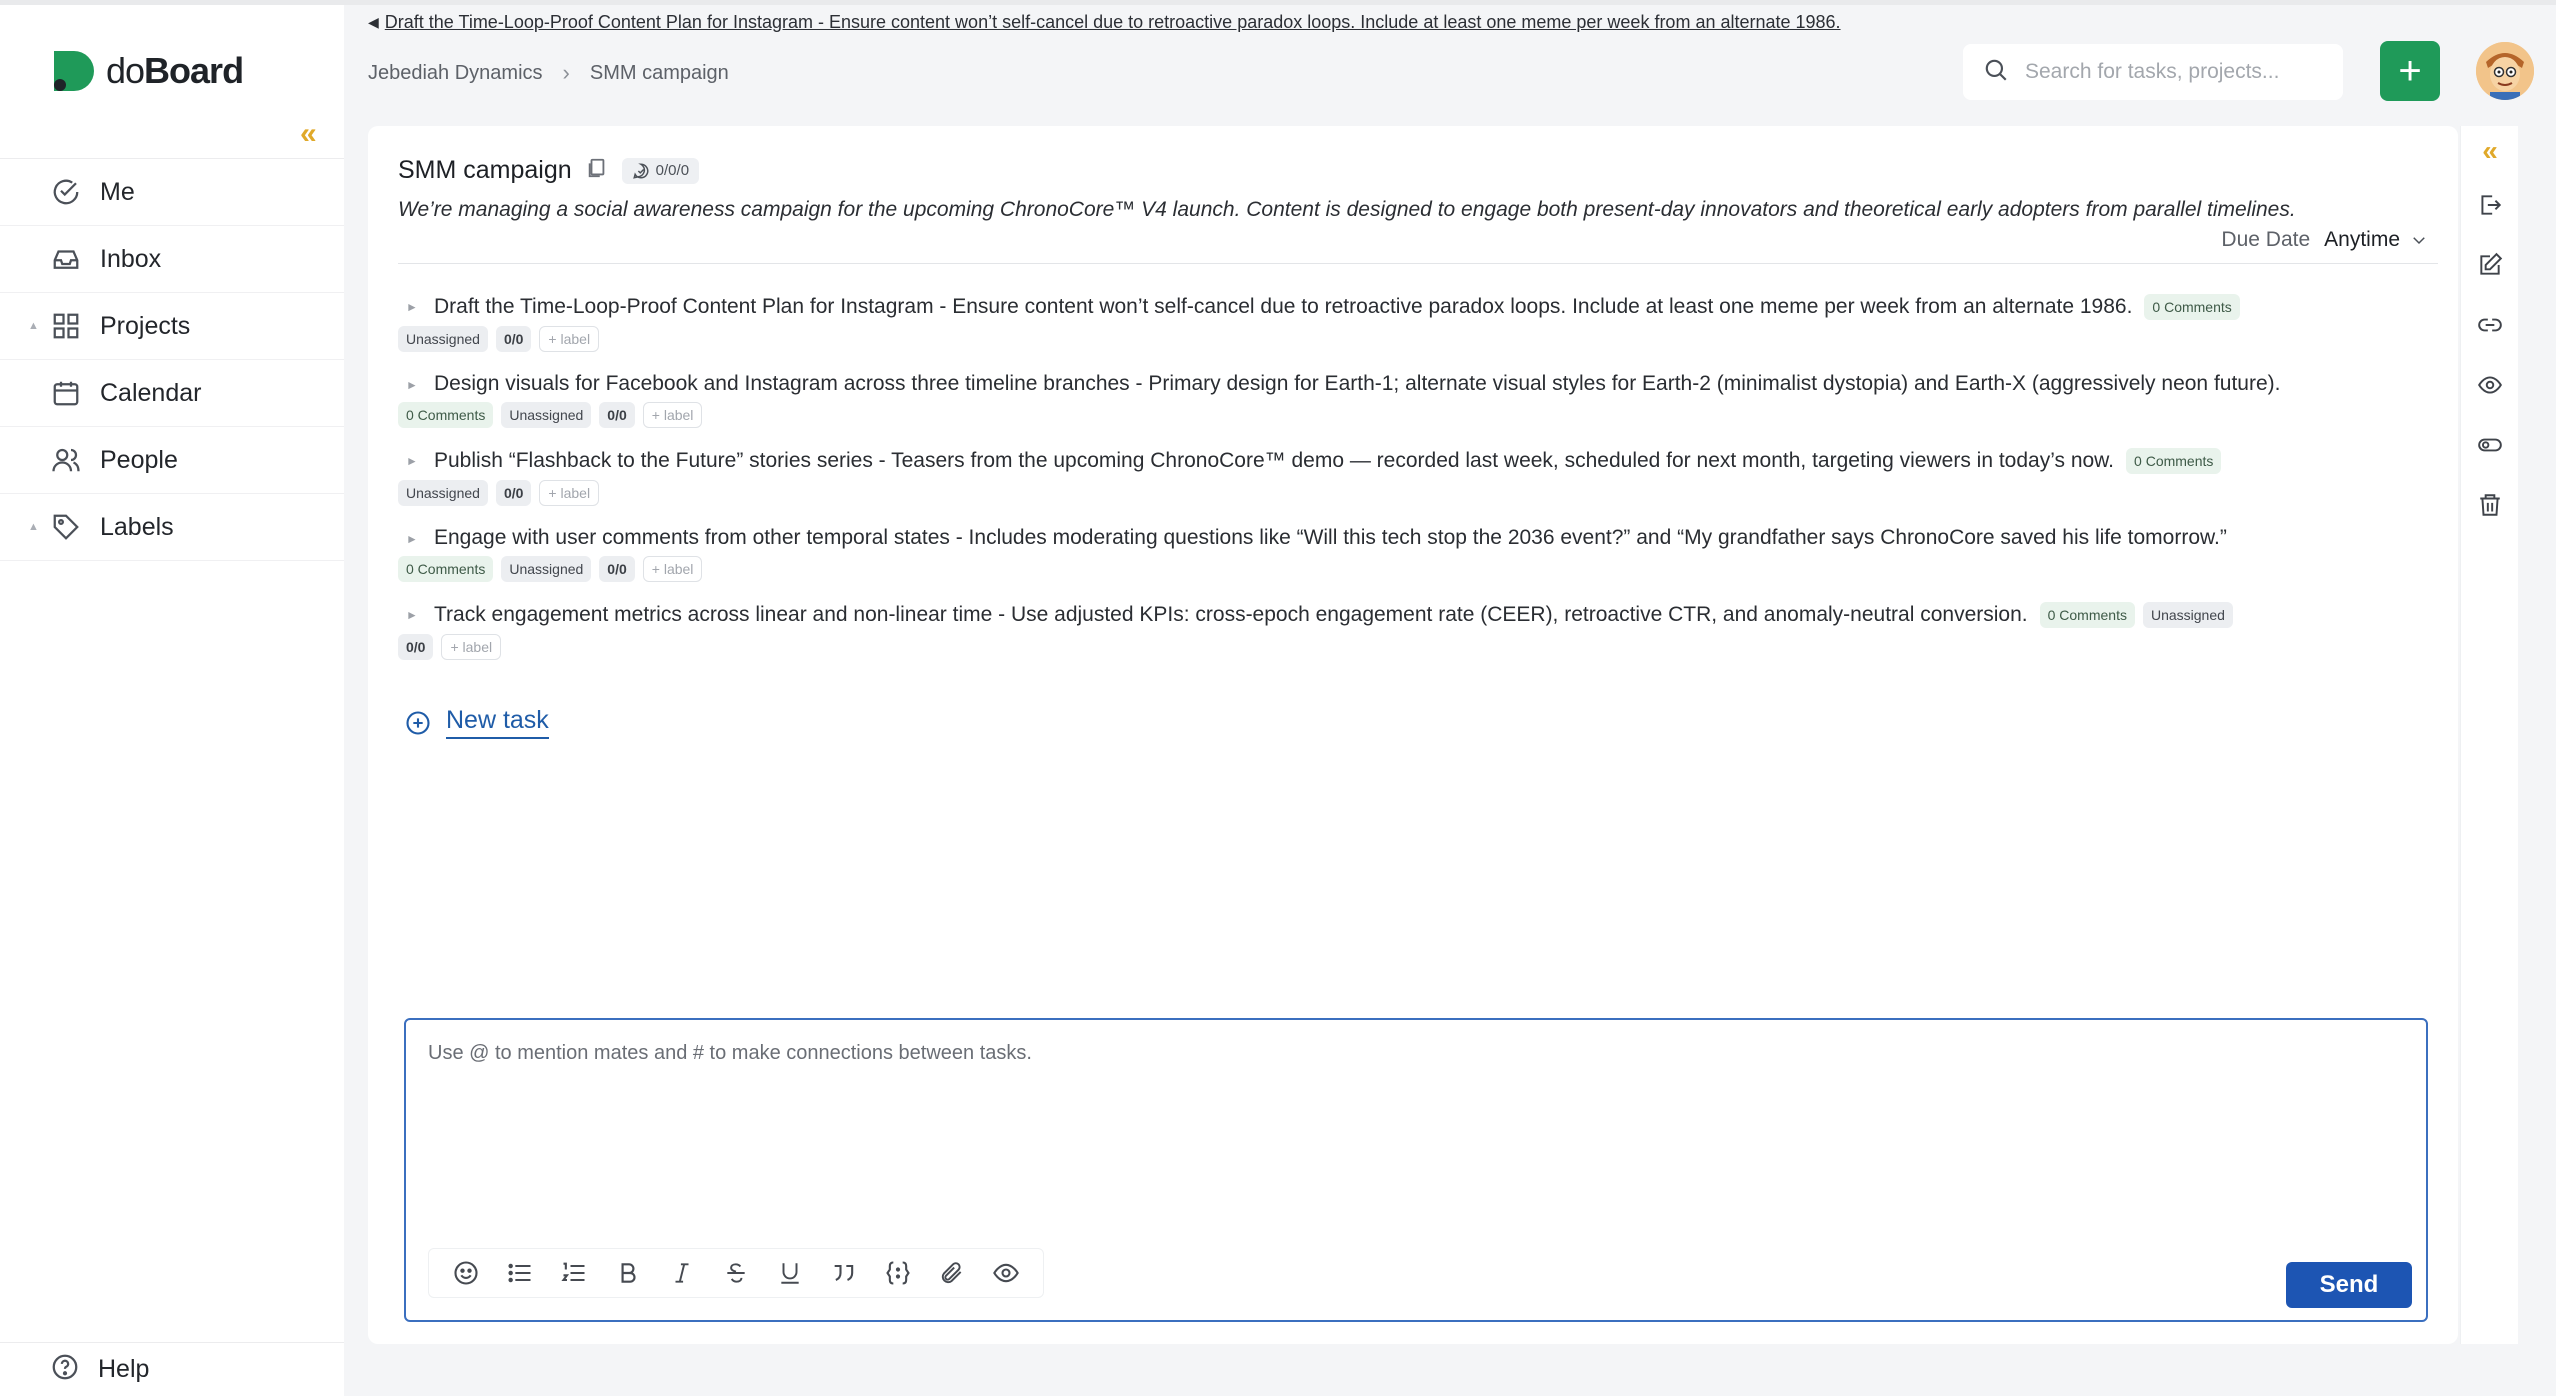 The width and height of the screenshot is (2556, 1396). I want to click on project-header: SMM campaign 0/0/0, so click(549, 170).